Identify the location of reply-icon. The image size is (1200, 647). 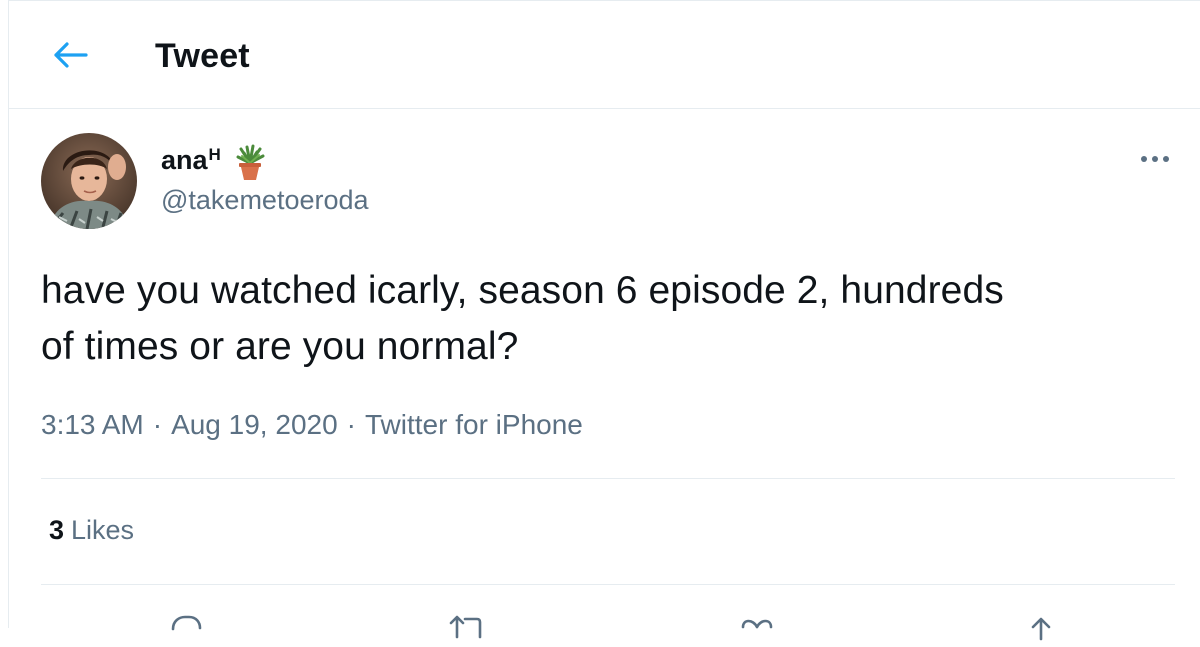
(186, 623).